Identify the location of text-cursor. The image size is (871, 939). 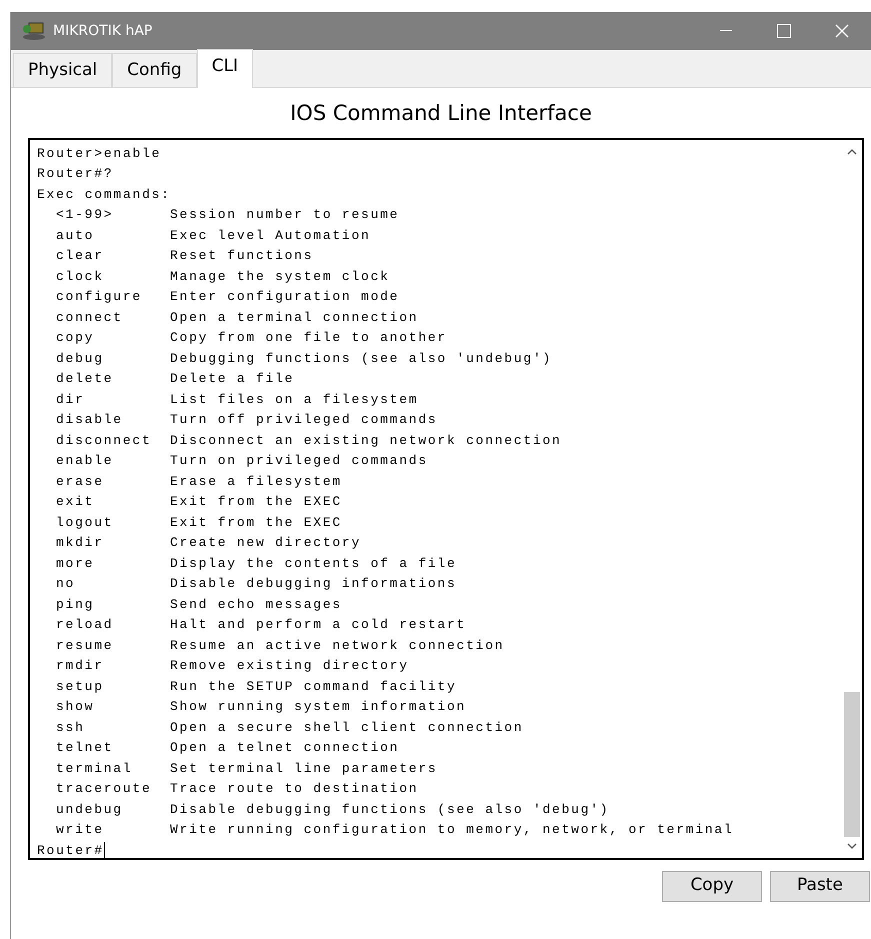
(104, 850).